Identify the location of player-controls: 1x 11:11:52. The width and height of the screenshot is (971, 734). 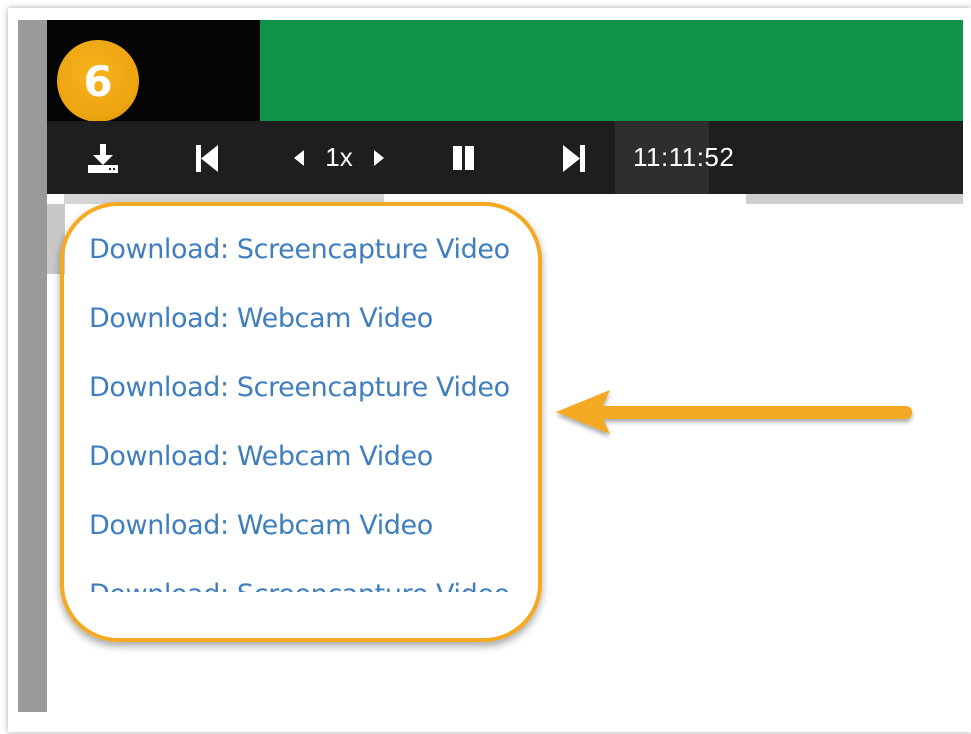
(505, 157).